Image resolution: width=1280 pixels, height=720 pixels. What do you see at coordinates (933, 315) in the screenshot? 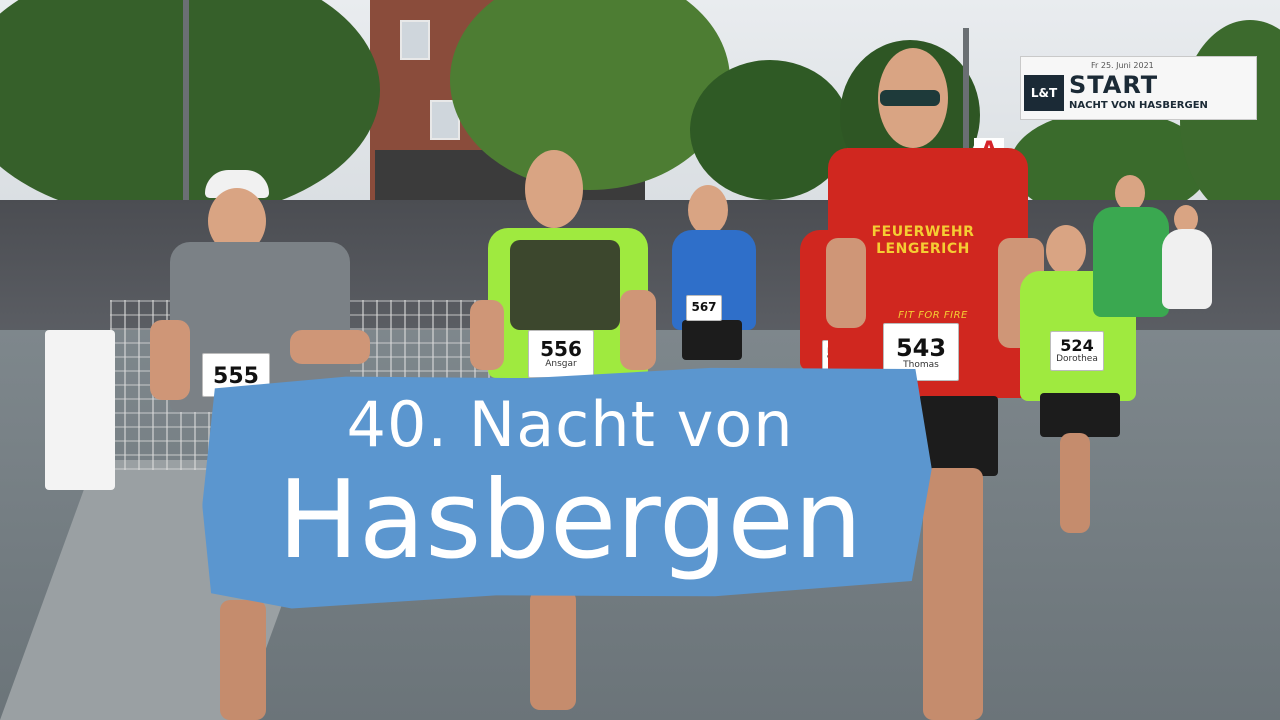
I see `jersey-slogan: FIT FOR FIRE` at bounding box center [933, 315].